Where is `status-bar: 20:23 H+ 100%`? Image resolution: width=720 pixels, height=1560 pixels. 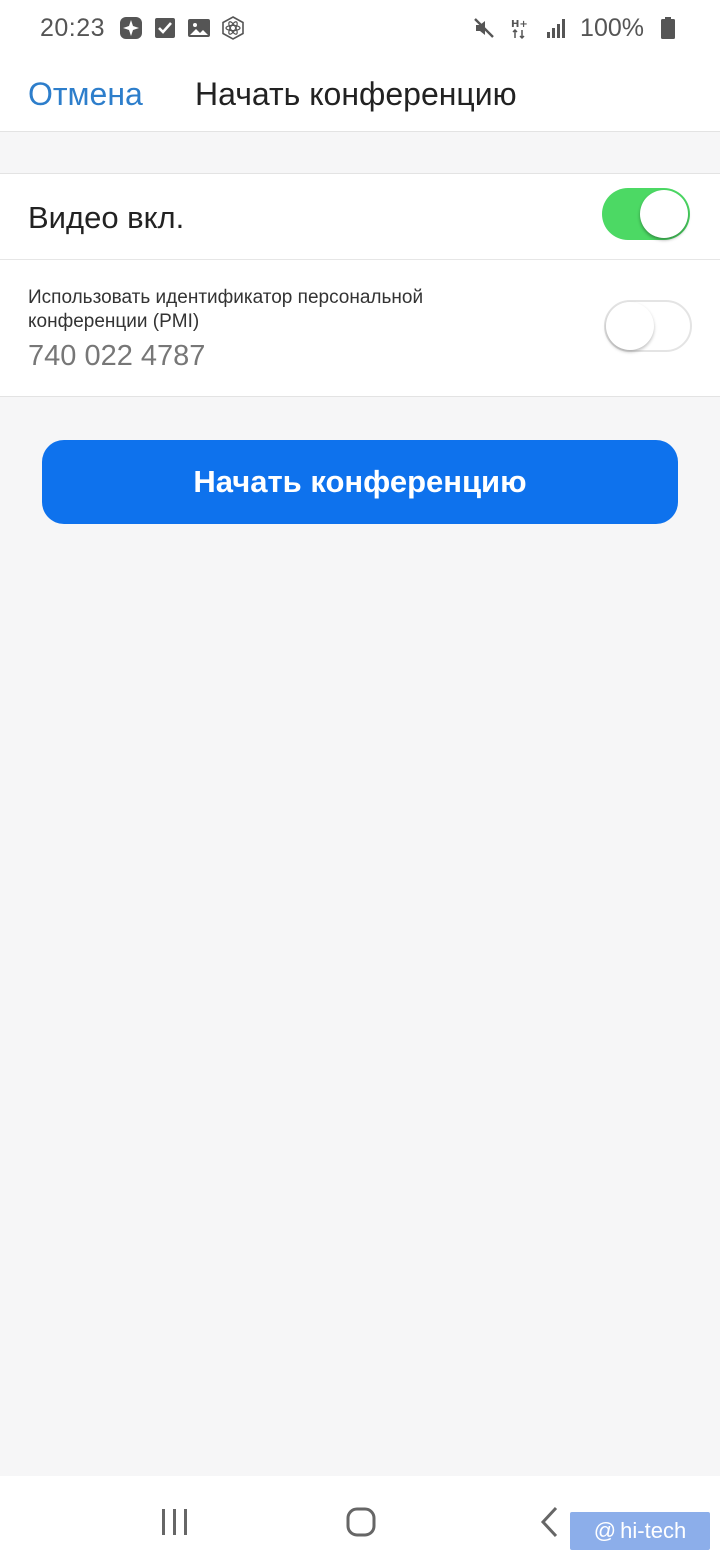 status-bar: 20:23 H+ 100% is located at coordinates (360, 28).